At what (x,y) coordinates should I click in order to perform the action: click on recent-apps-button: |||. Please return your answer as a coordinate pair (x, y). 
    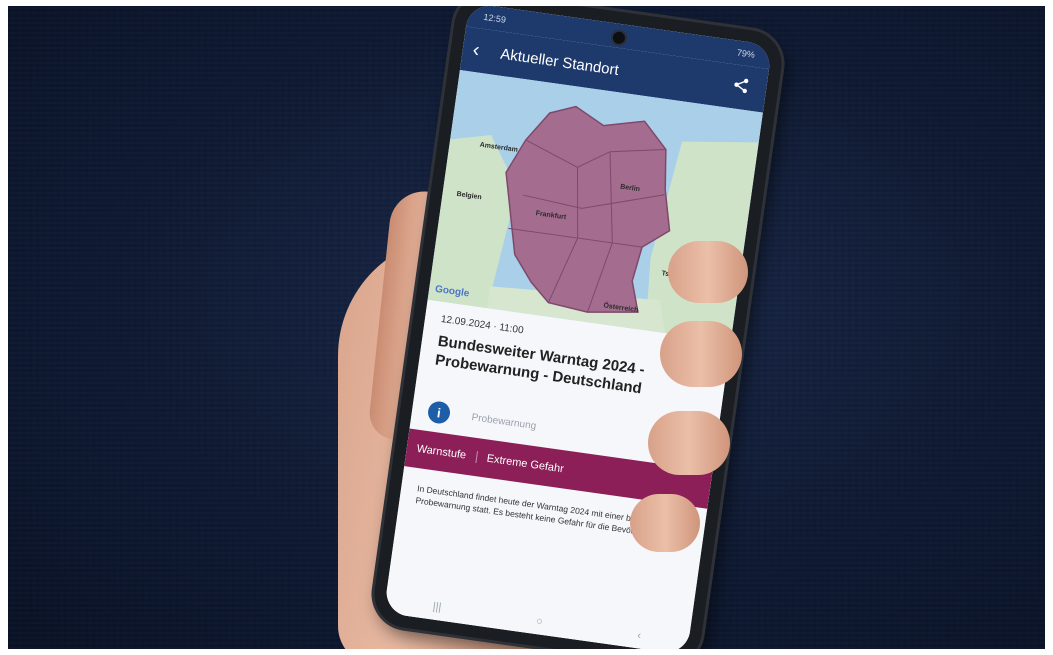
    Looking at the image, I should click on (437, 607).